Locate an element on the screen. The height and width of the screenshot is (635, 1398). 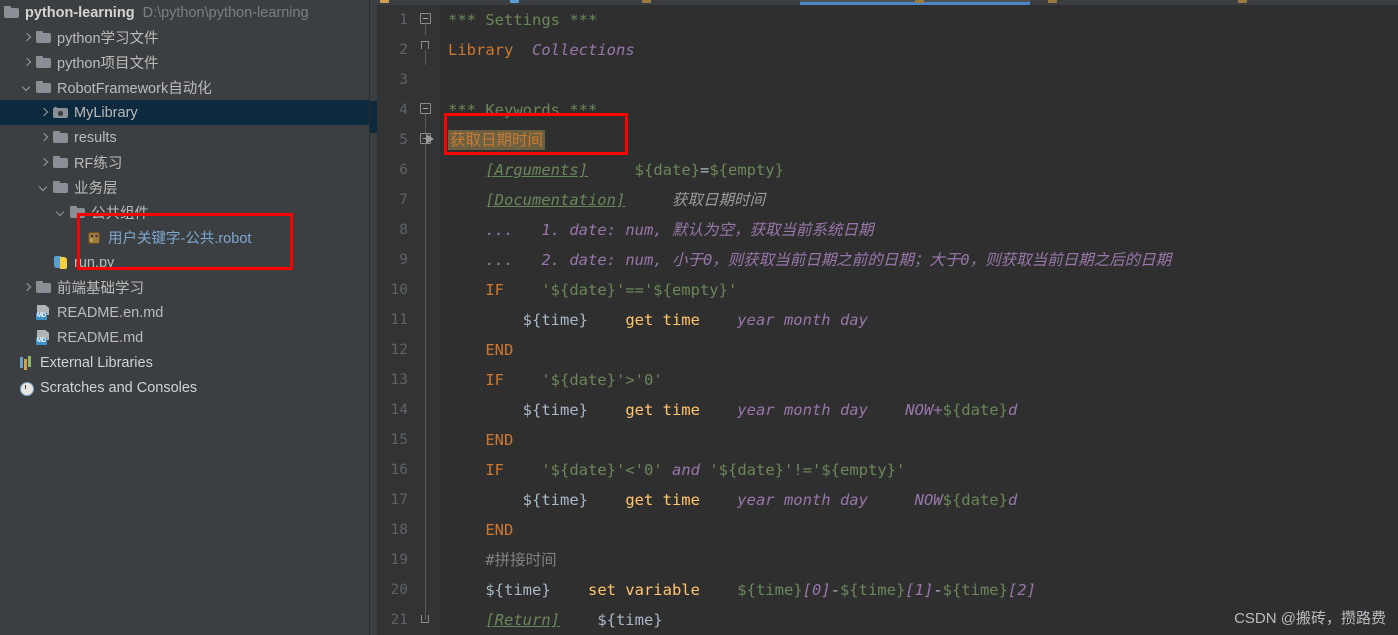
code-line: [Documentation] 获取日期时间 is located at coordinates (923, 200).